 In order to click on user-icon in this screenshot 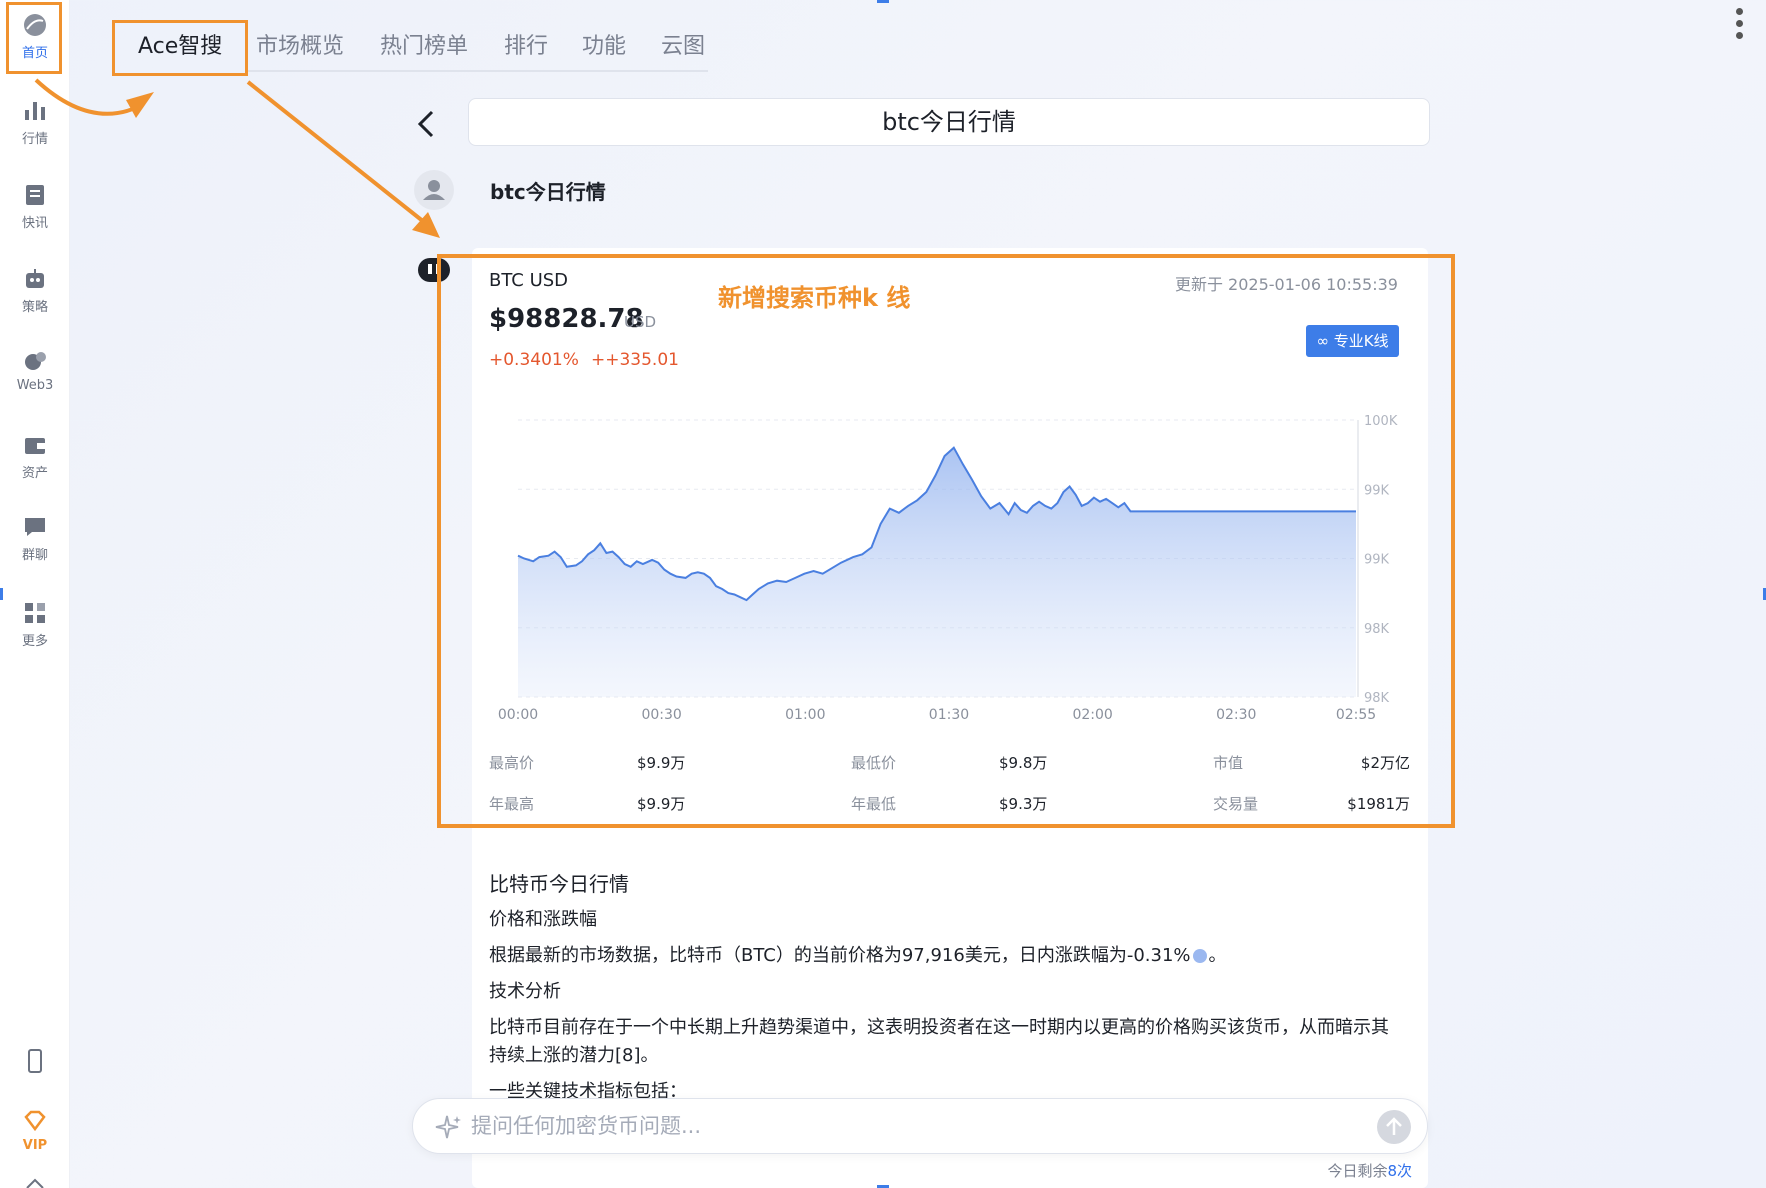, I will do `click(434, 190)`.